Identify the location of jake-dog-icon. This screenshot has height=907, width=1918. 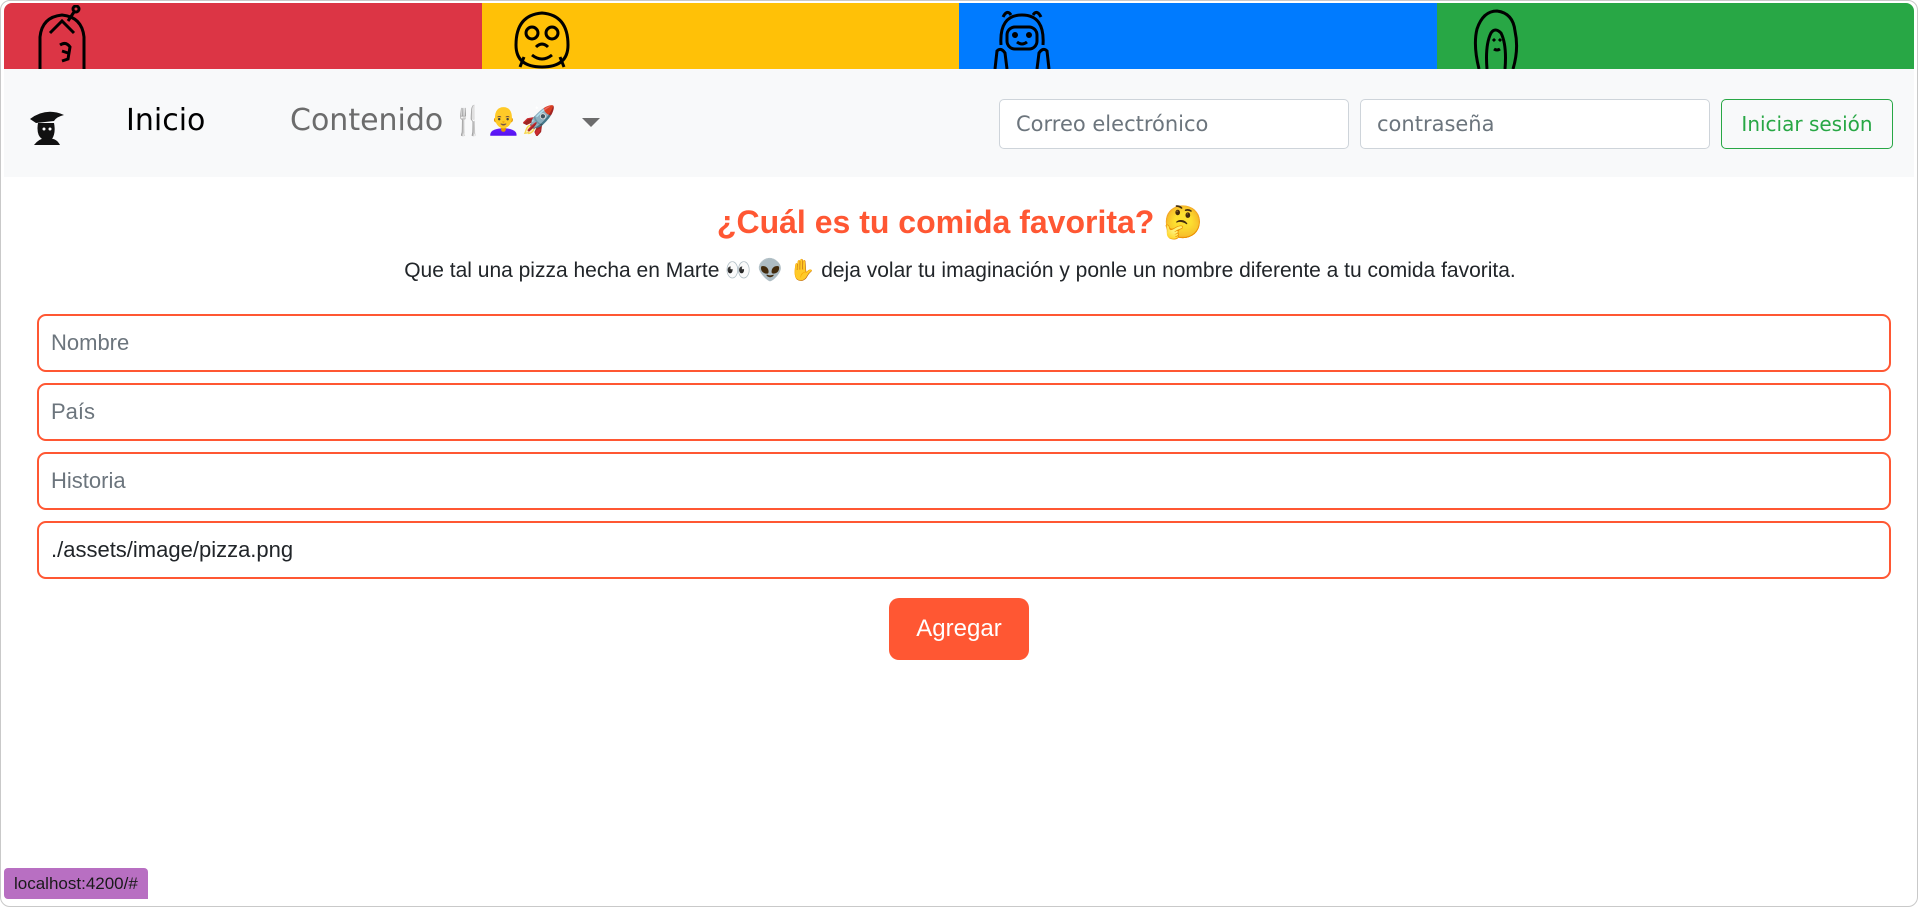
(541, 40).